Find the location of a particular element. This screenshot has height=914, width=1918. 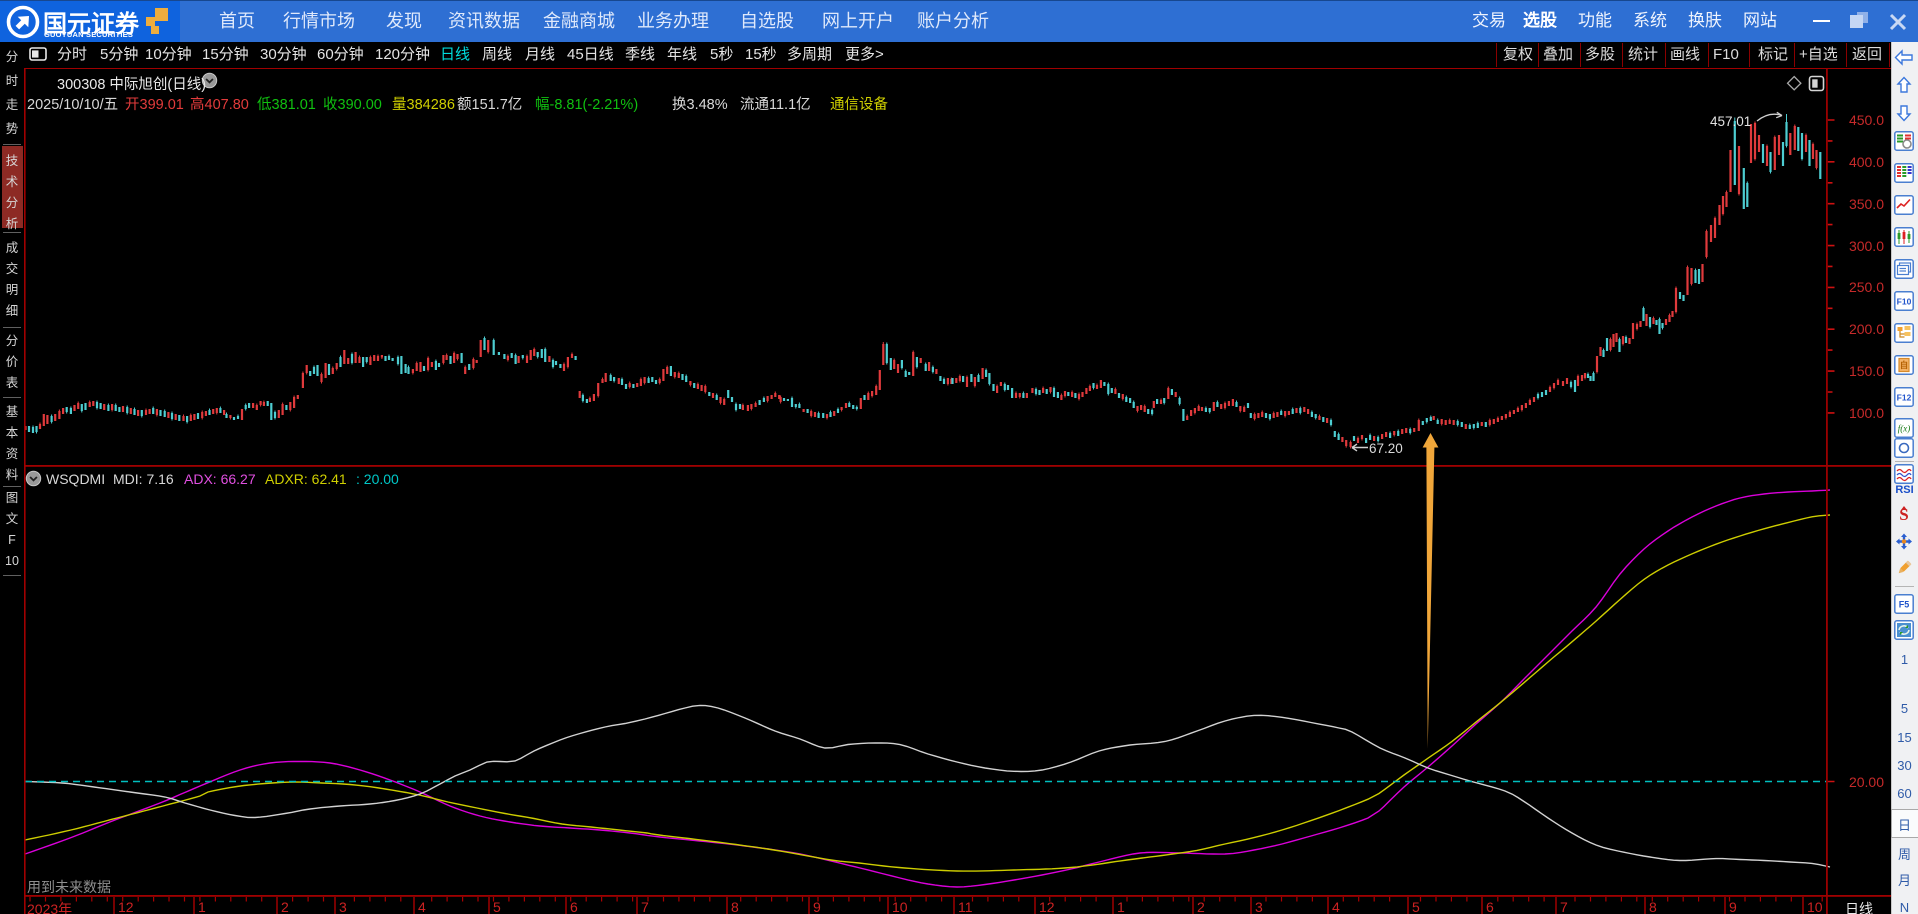

svg-text: 自 is located at coordinates (1904, 365).